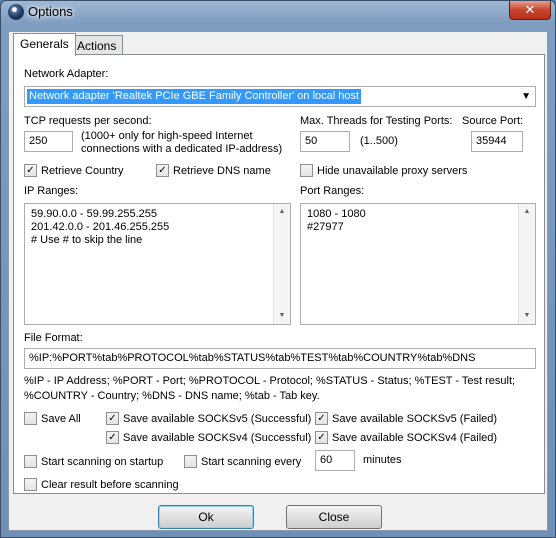 The image size is (556, 538). What do you see at coordinates (332, 191) in the screenshot?
I see `port-ranges-label: Port Ranges:` at bounding box center [332, 191].